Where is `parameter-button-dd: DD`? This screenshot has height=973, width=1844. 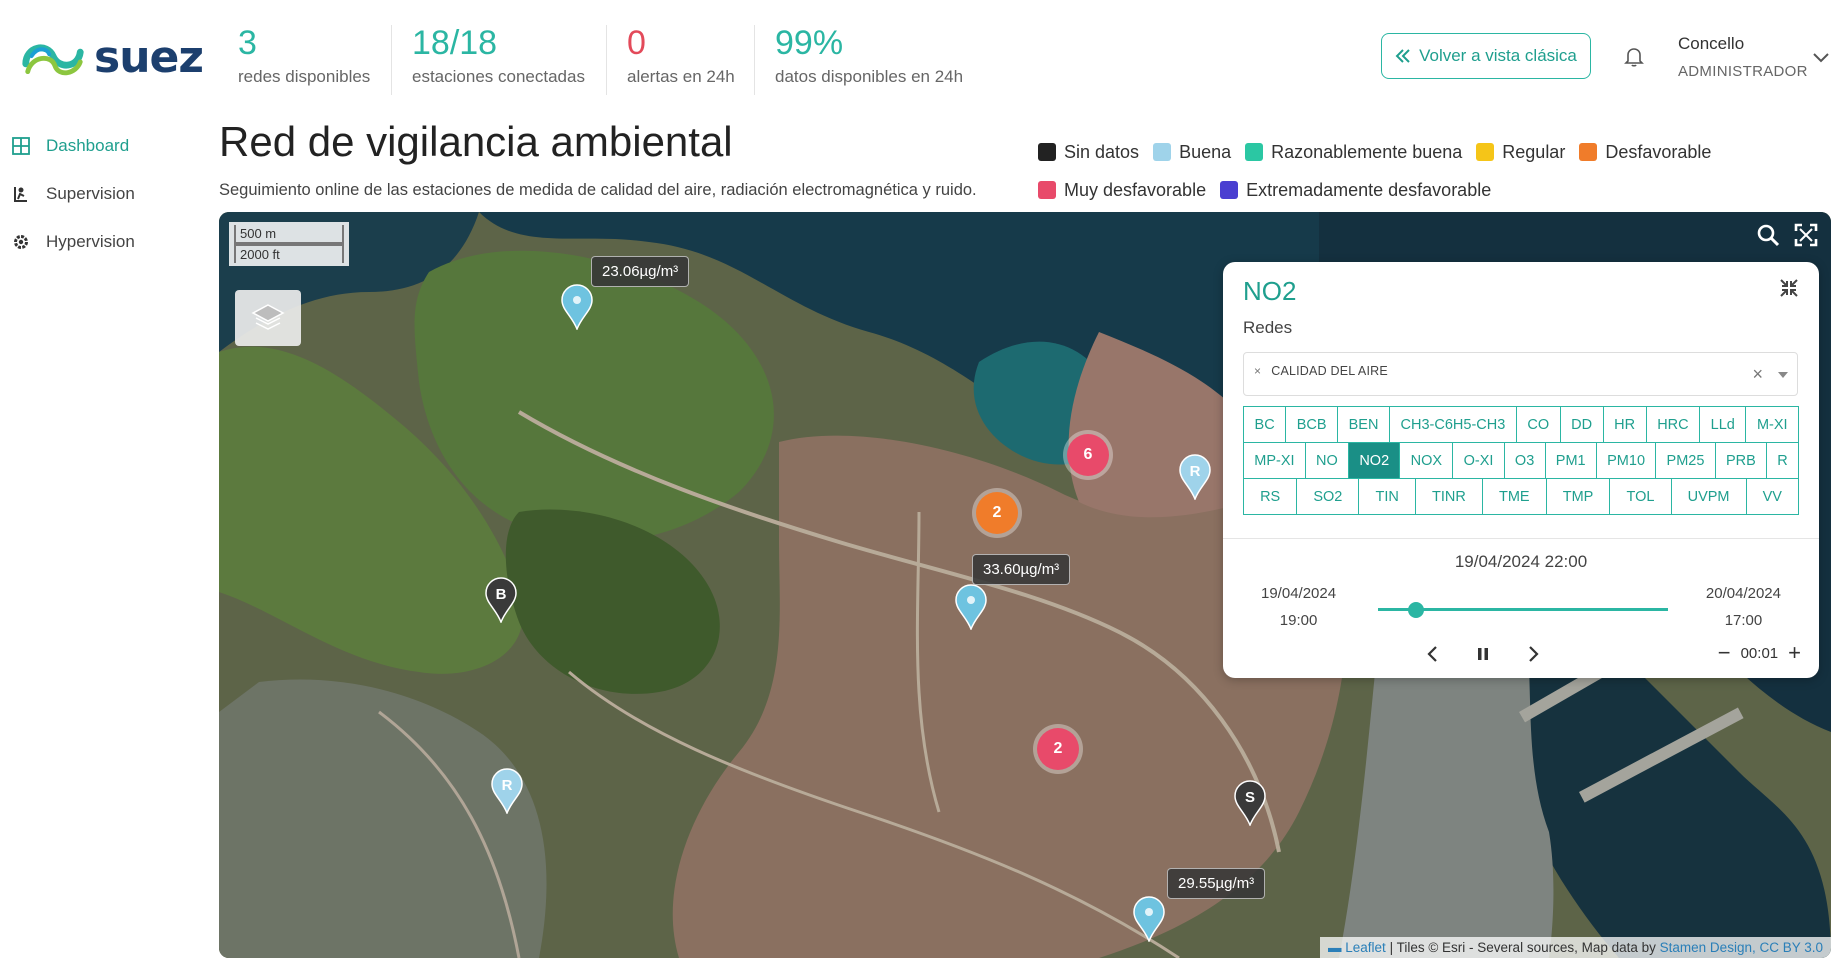 parameter-button-dd: DD is located at coordinates (1581, 424).